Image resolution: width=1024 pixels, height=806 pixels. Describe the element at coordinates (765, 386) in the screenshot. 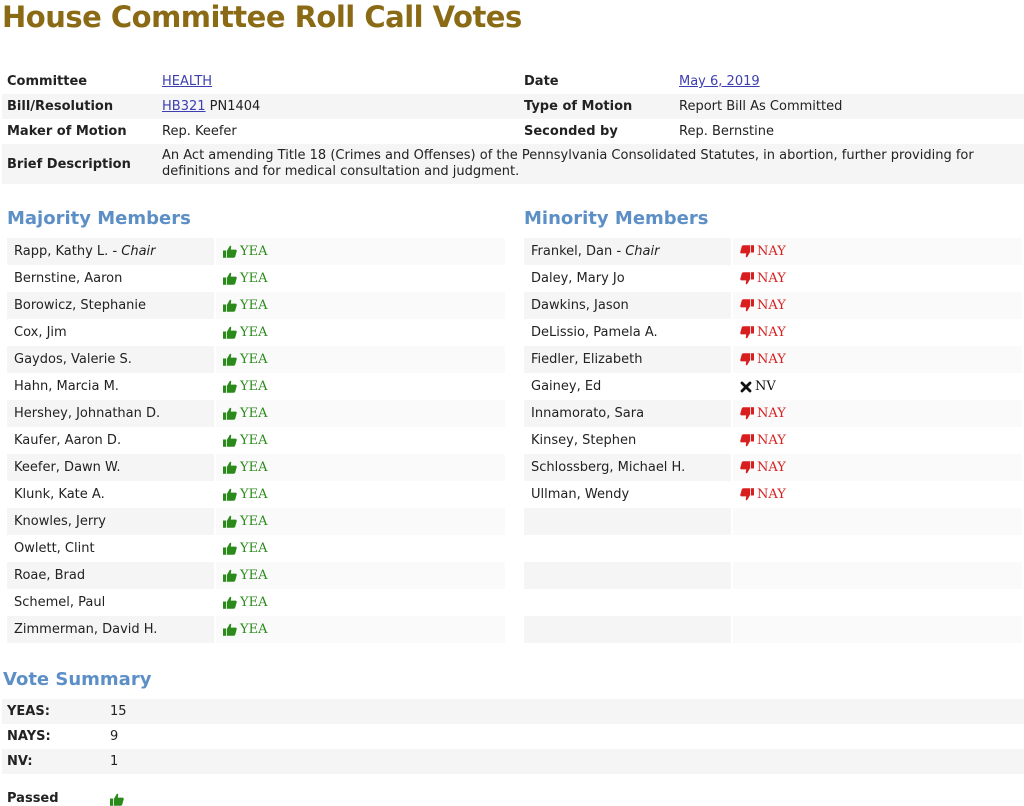

I see `vote-text: NV` at that location.